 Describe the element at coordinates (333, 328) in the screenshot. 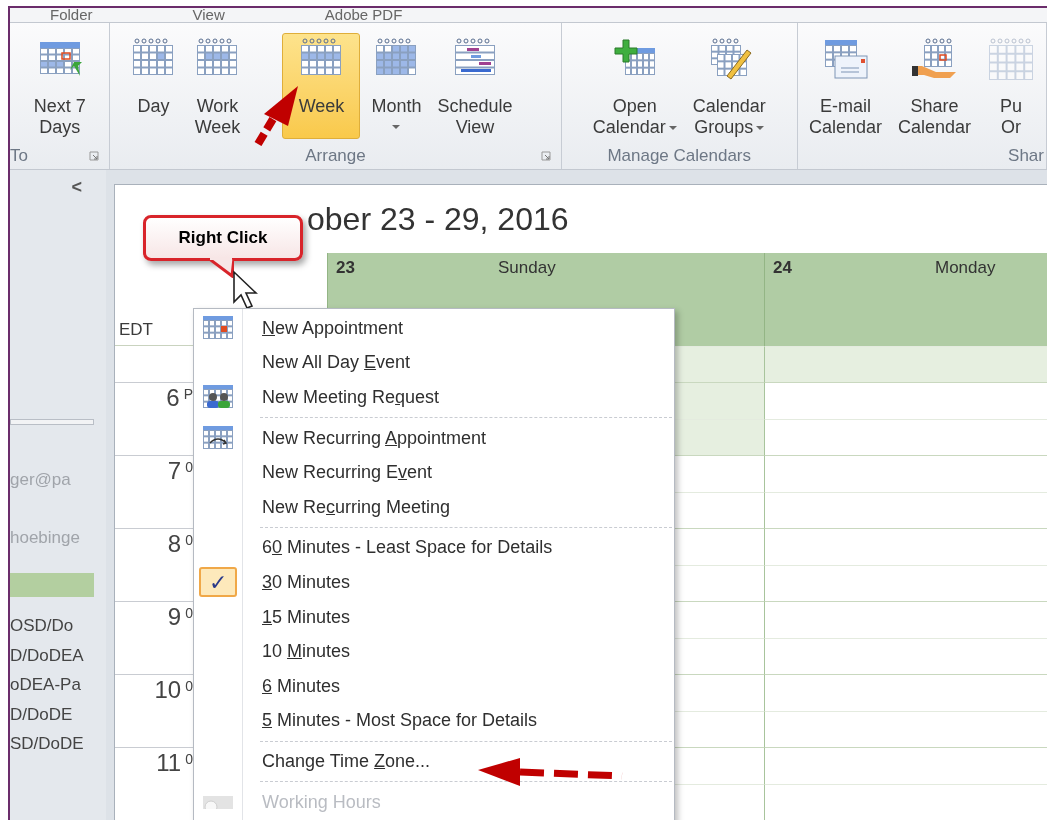

I see `menu-item: New Appointment` at that location.